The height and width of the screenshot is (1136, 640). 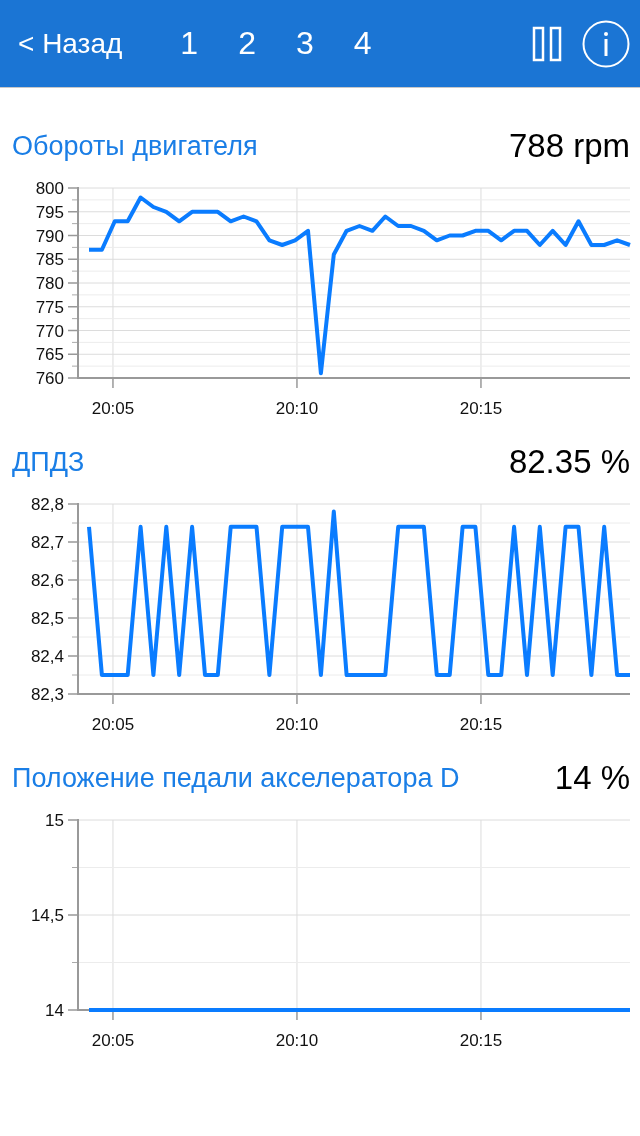 What do you see at coordinates (47, 694) in the screenshot?
I see `y-axis-label: 82,3` at bounding box center [47, 694].